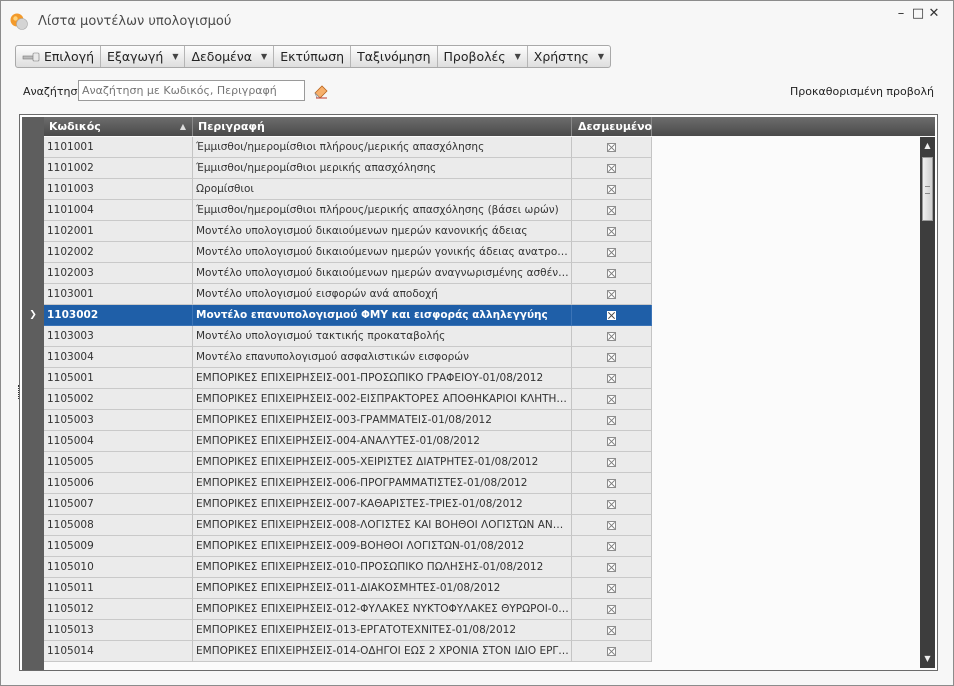  What do you see at coordinates (118, 504) in the screenshot?
I see `cell-code: 1105007` at bounding box center [118, 504].